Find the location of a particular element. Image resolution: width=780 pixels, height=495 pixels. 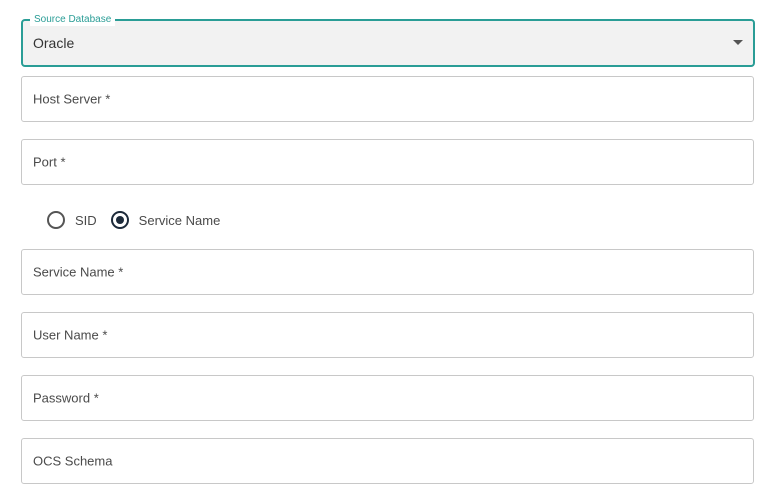

user-name-field: User Name * is located at coordinates (387, 335).